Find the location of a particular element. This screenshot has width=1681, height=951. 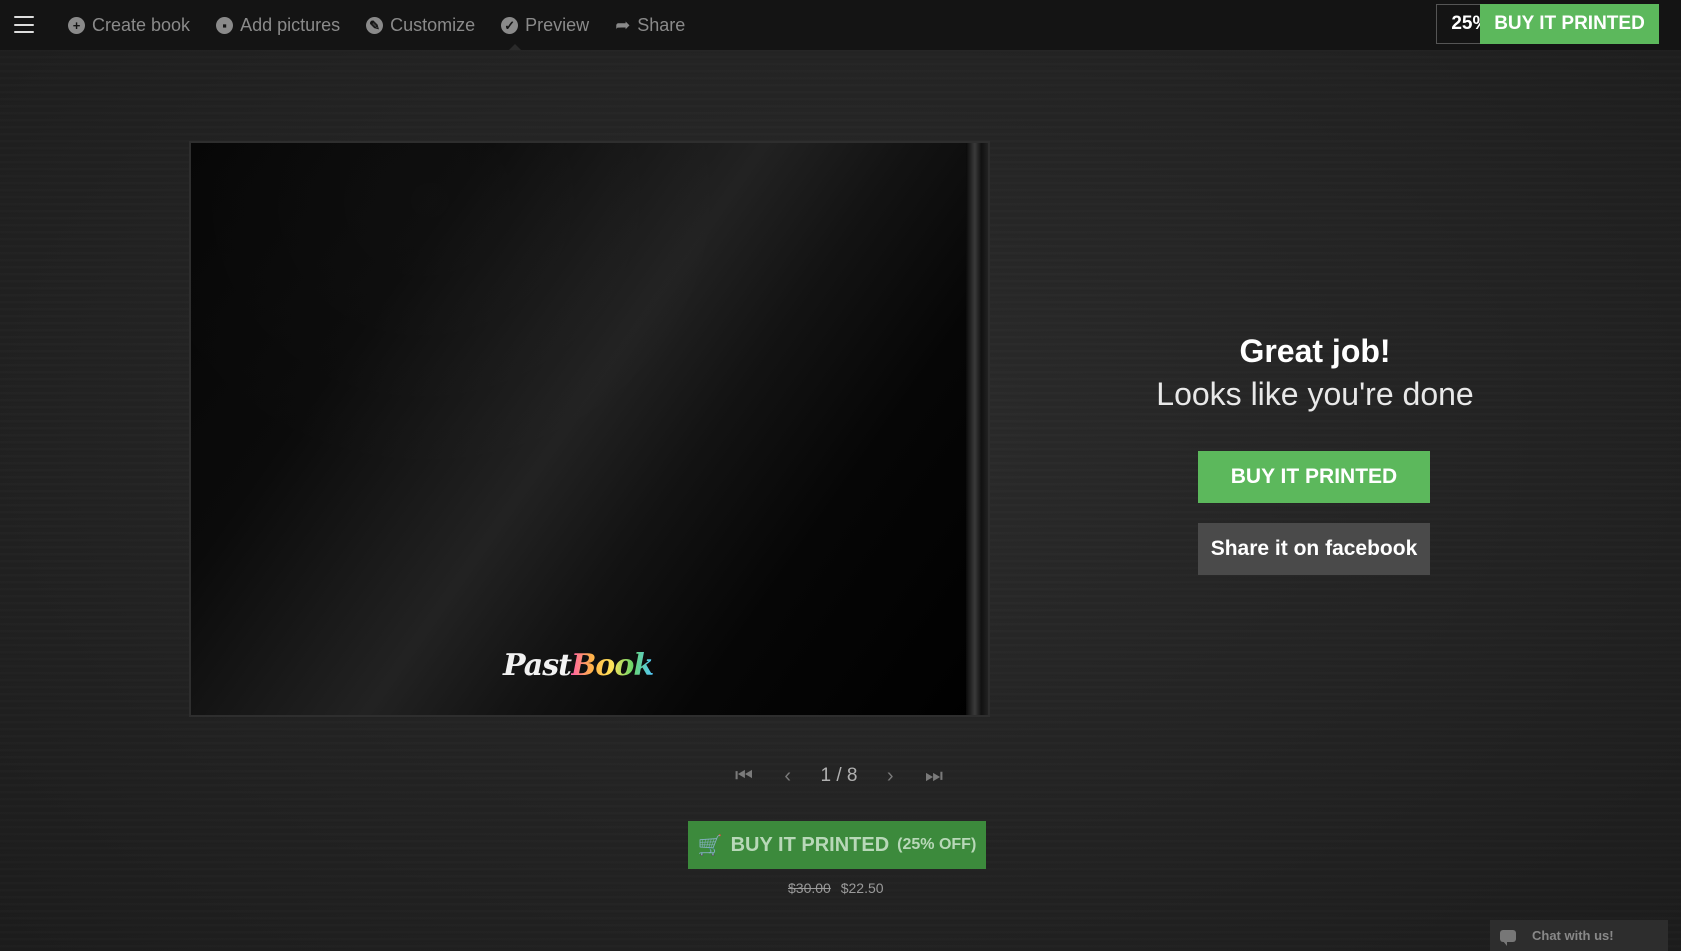

chat-widget: Chat with us! is located at coordinates (1579, 935).